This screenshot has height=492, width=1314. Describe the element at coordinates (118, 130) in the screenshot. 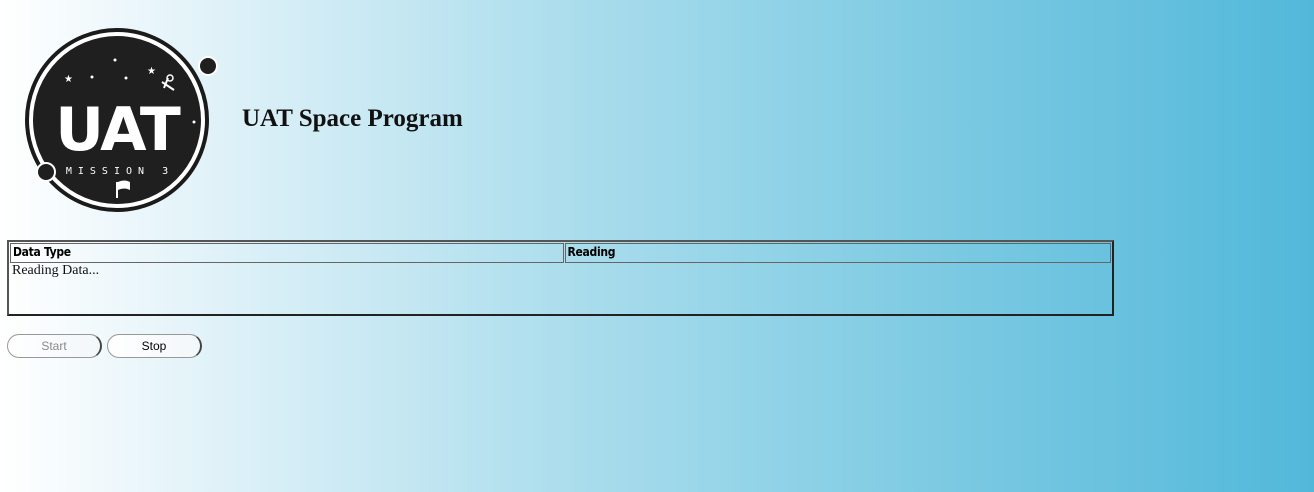

I see `logo-main-text: UAT` at that location.